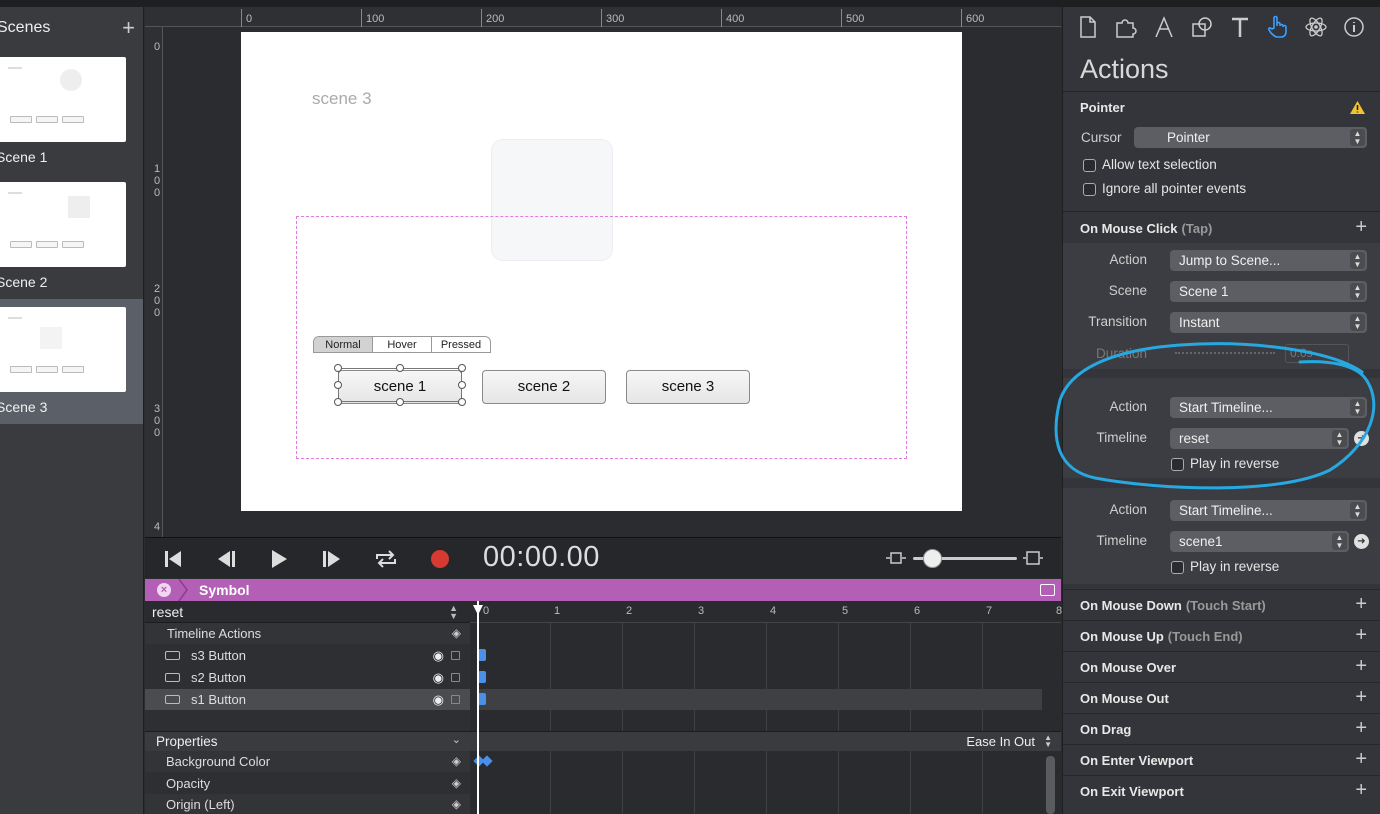  What do you see at coordinates (1202, 27) in the screenshot?
I see `shapes-icon` at bounding box center [1202, 27].